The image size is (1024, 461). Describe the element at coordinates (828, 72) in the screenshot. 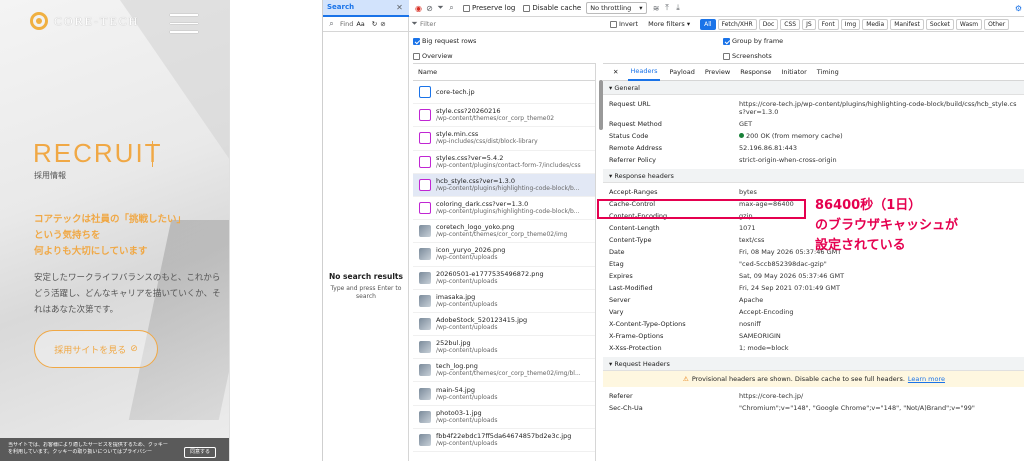

I see `tab-timing: Timing` at that location.